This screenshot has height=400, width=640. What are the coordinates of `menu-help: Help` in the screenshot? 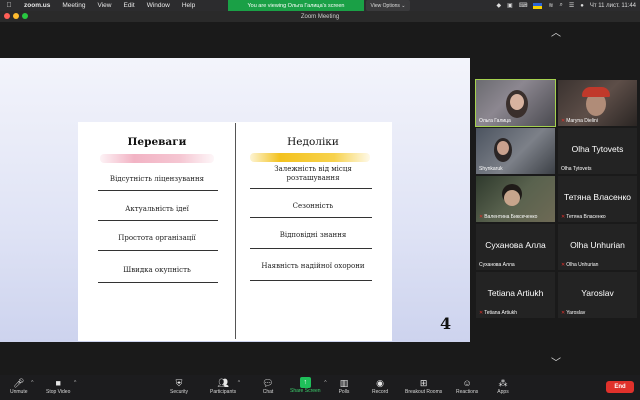 It's located at (188, 5).